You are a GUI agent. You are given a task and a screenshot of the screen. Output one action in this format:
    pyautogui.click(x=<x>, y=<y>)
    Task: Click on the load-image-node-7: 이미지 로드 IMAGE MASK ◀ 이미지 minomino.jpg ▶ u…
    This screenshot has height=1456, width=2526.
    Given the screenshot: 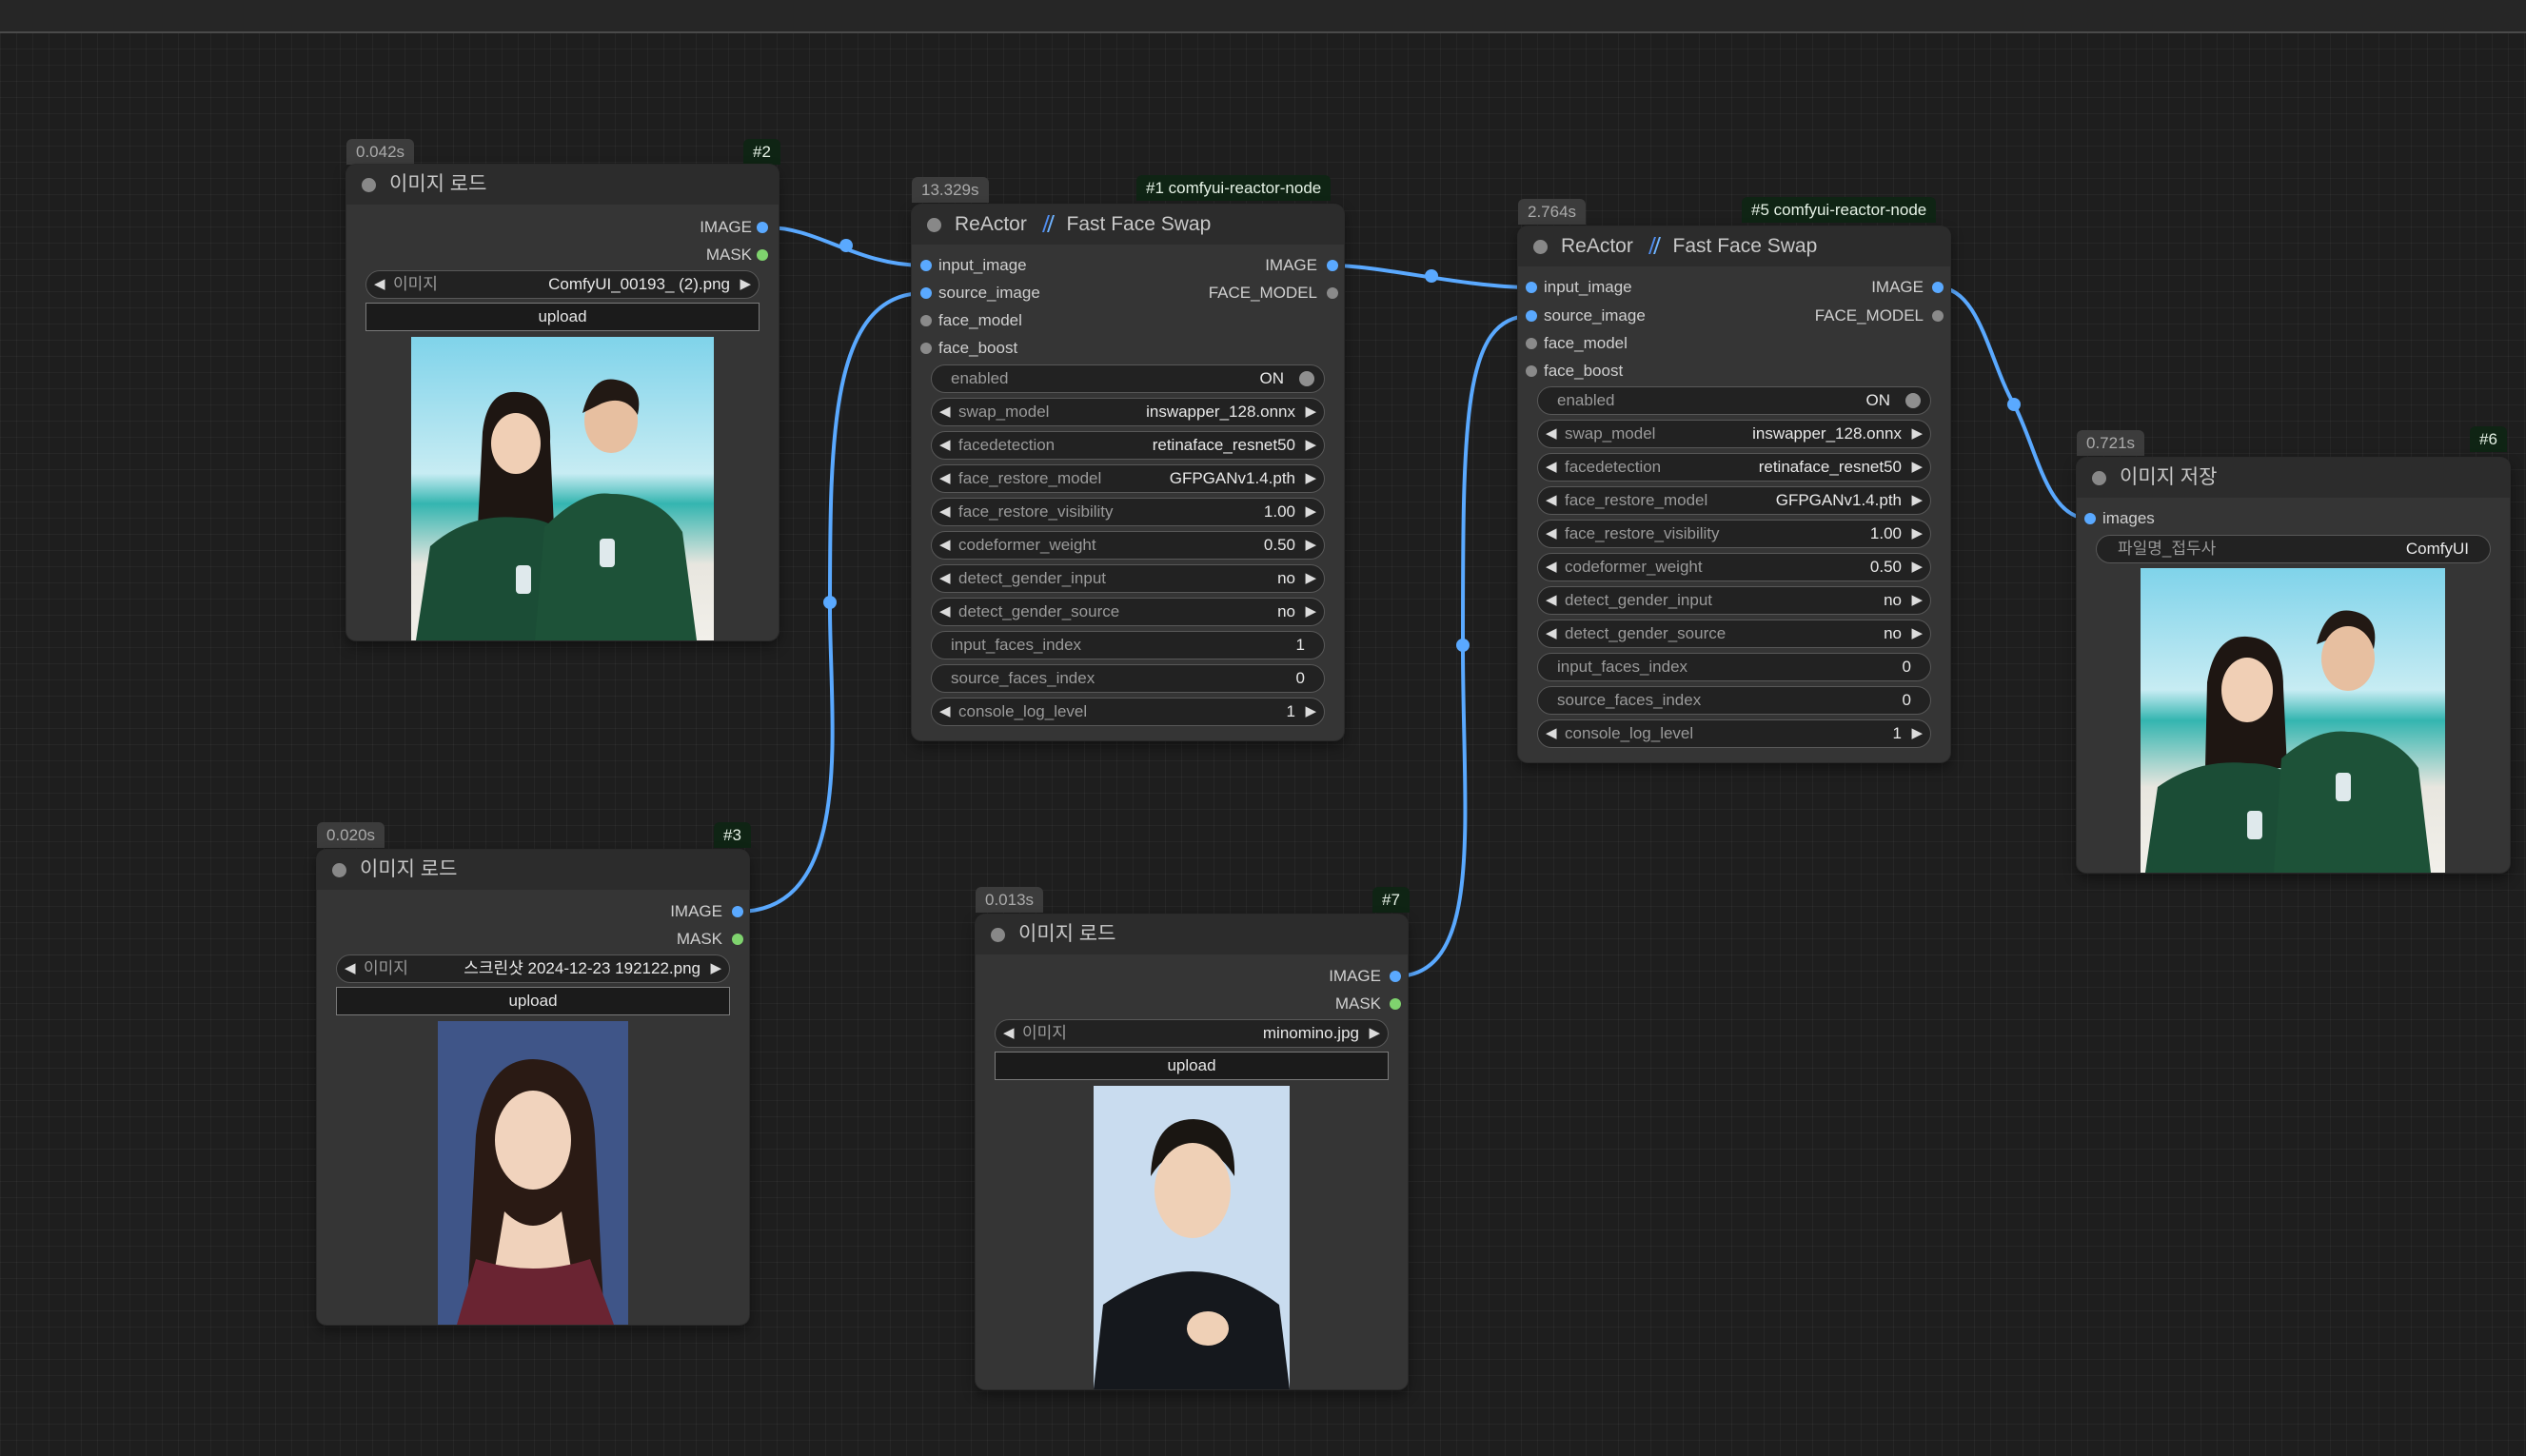 What is the action you would take?
    pyautogui.click(x=1192, y=1152)
    